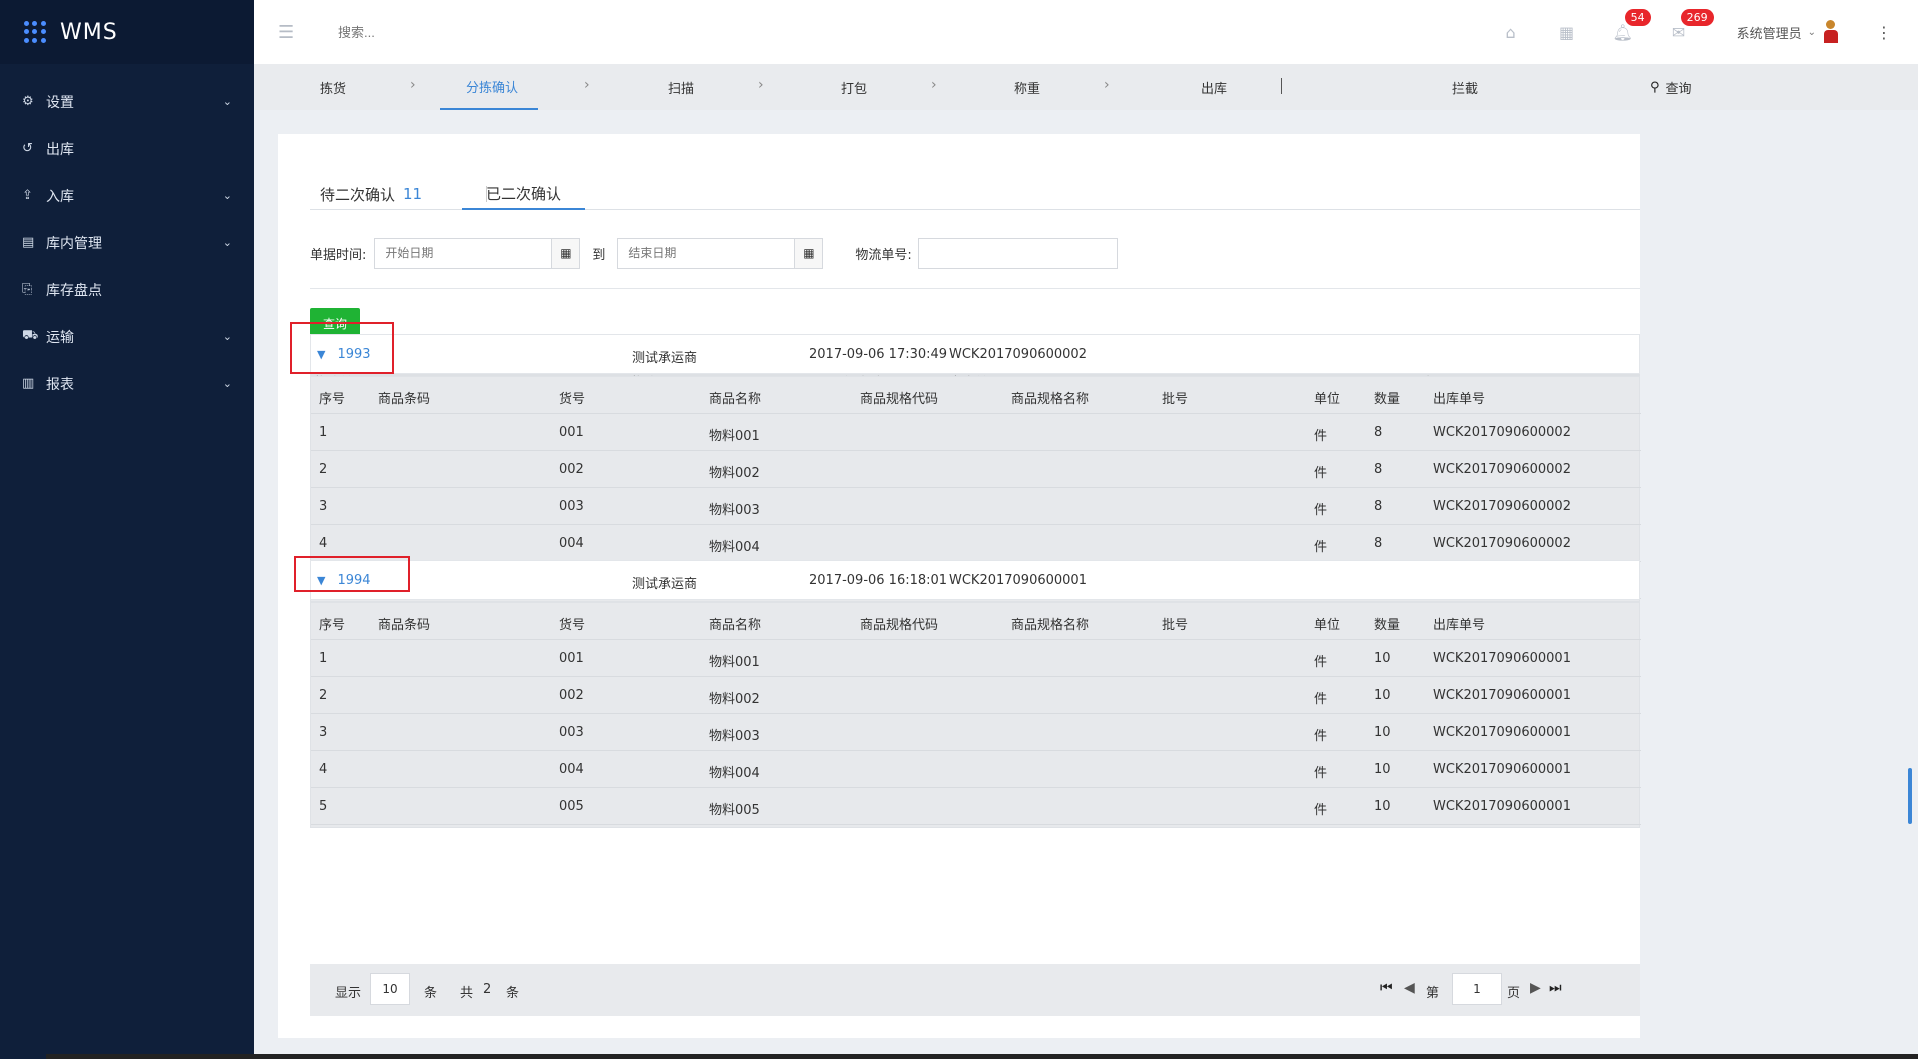 This screenshot has width=1918, height=1059. What do you see at coordinates (1214, 87) in the screenshot?
I see `step-outbound: 出库` at bounding box center [1214, 87].